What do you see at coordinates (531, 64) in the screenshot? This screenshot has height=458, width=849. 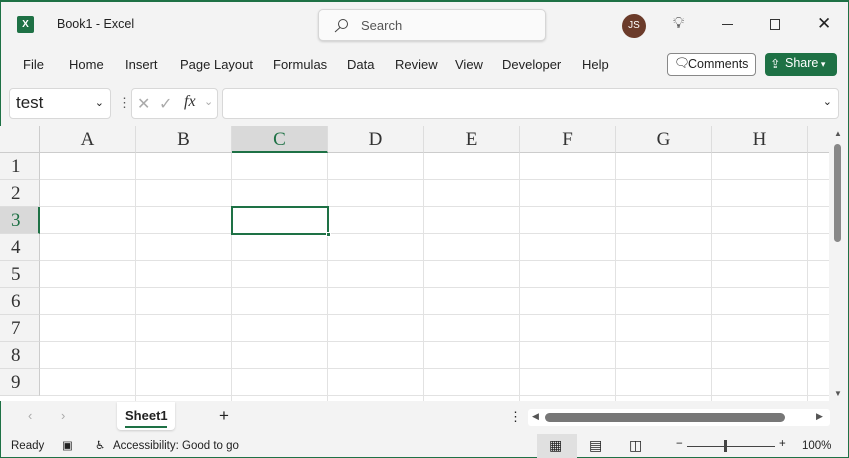 I see `menu-developer: Developer` at bounding box center [531, 64].